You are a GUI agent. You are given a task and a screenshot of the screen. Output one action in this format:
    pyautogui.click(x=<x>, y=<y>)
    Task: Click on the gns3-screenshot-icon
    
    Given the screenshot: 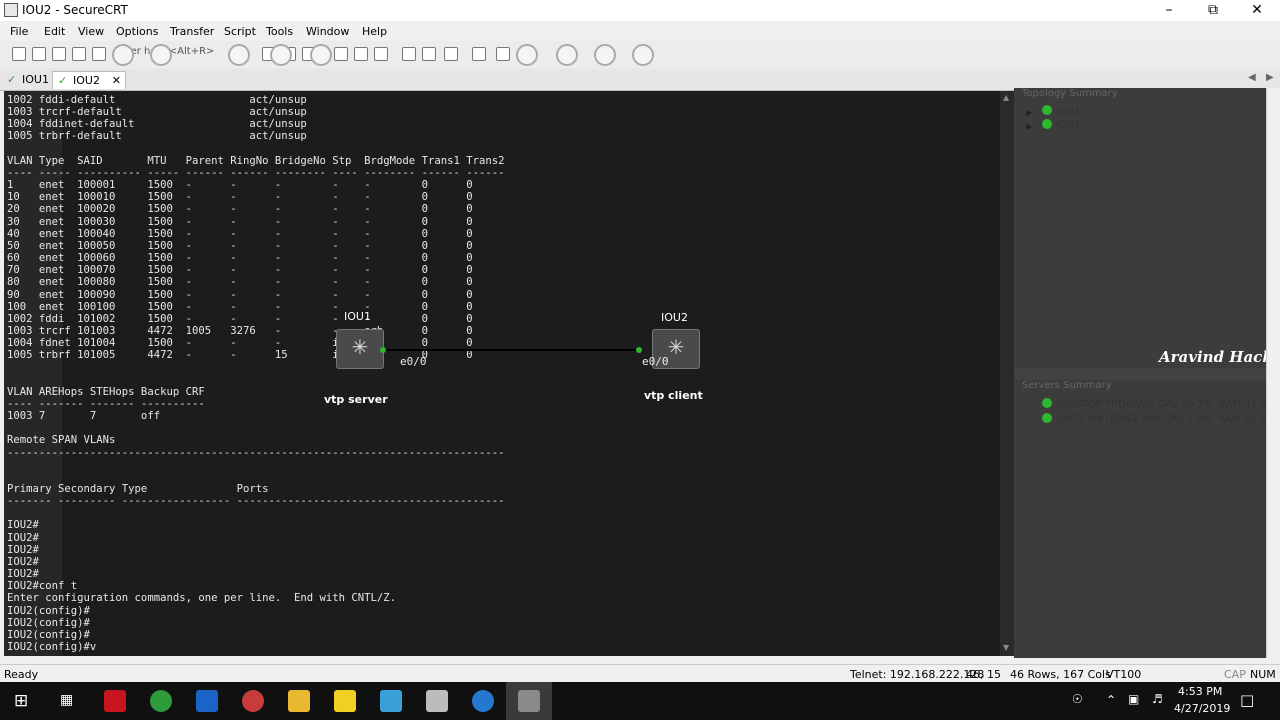 What is the action you would take?
    pyautogui.click(x=643, y=55)
    